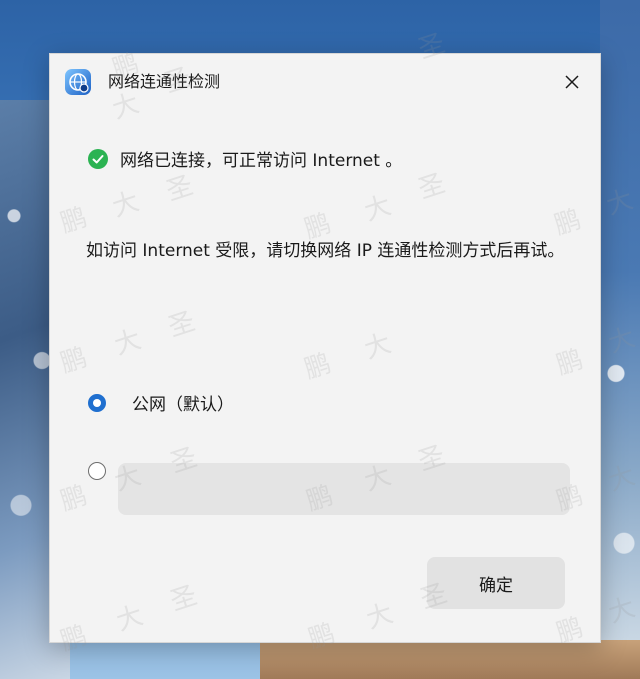  I want to click on radio-option-public: 公网（默认）, so click(161, 402).